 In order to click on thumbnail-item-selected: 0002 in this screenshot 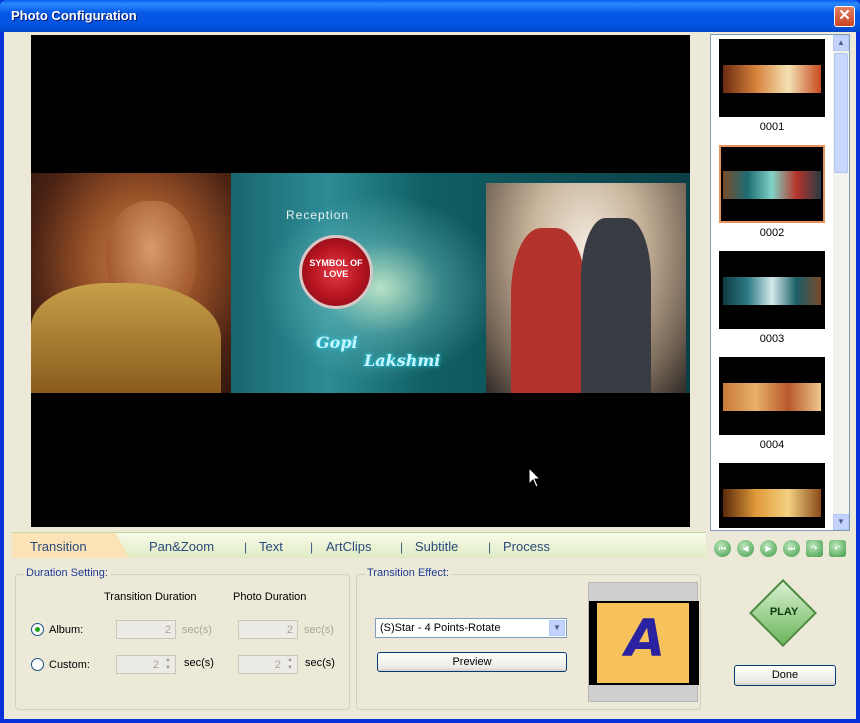, I will do `click(772, 193)`.